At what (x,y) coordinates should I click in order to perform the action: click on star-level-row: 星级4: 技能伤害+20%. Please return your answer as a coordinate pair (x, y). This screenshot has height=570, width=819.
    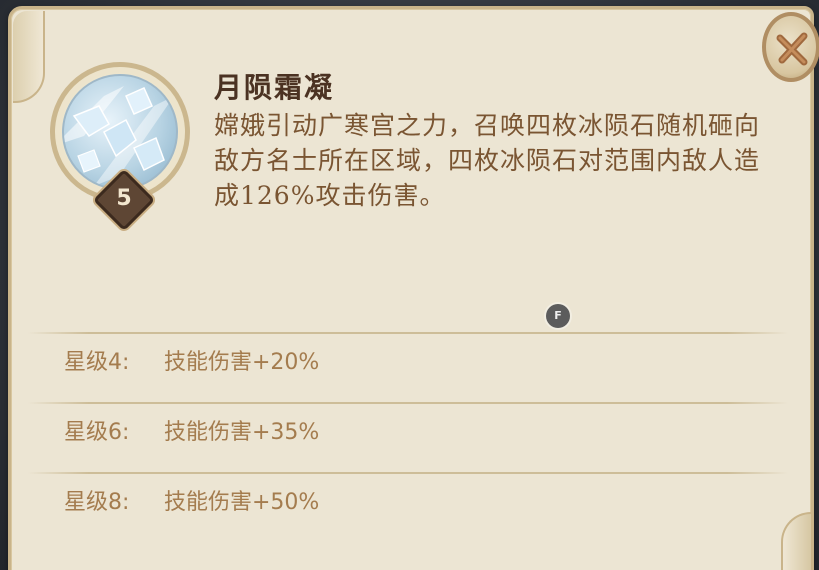
    Looking at the image, I should click on (191, 360).